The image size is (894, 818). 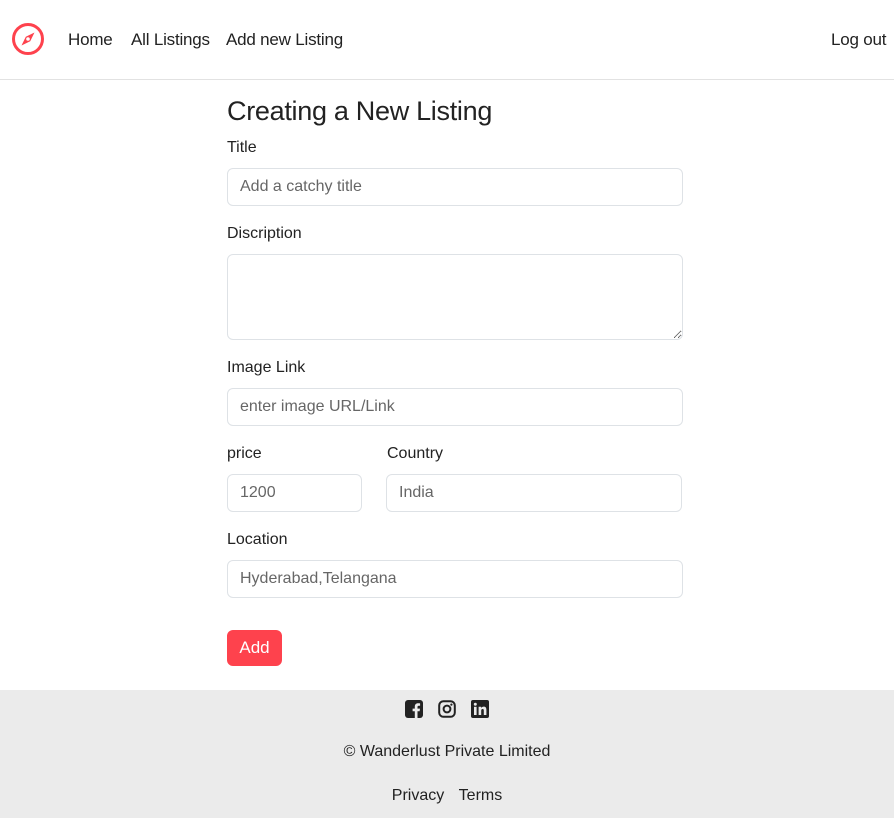 I want to click on description-textarea, so click(x=455, y=297).